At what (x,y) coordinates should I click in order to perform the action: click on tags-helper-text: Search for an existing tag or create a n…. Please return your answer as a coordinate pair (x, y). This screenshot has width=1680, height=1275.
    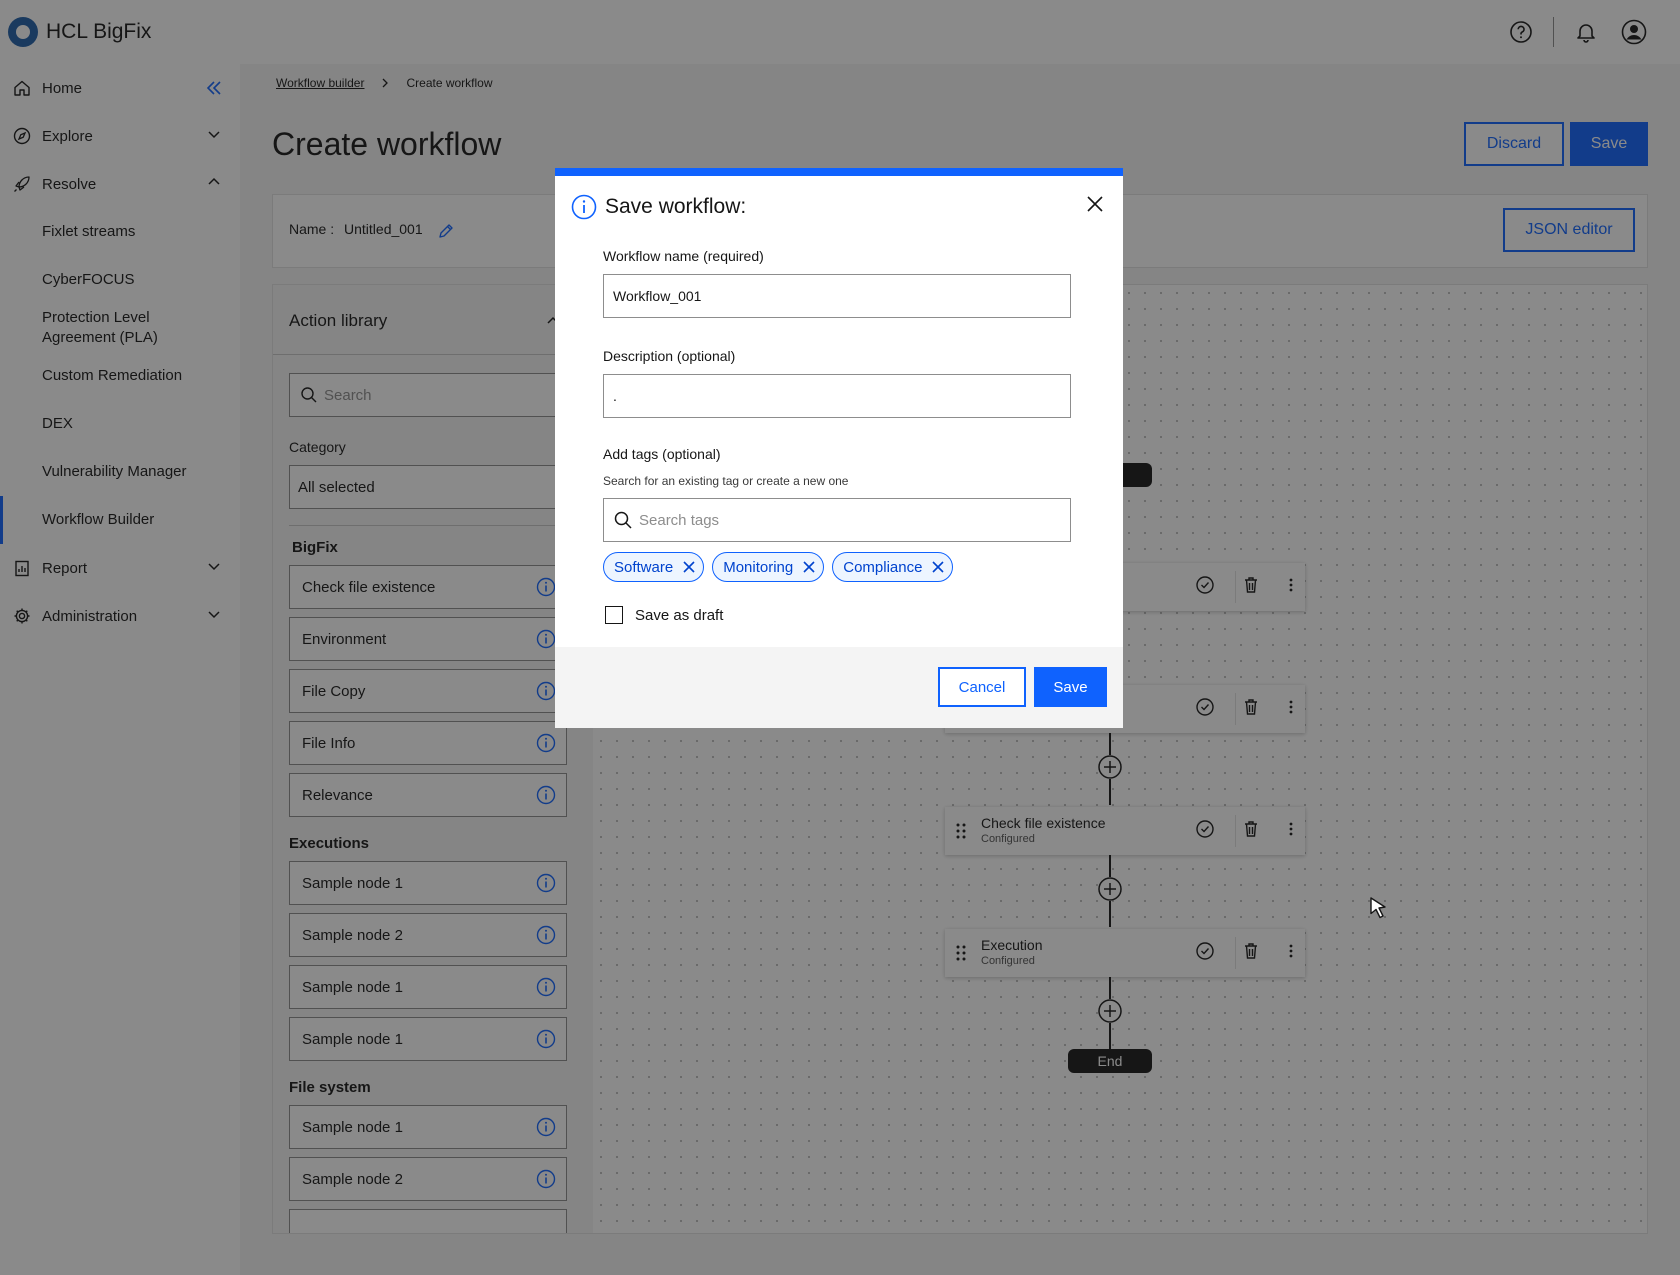
    Looking at the image, I should click on (726, 481).